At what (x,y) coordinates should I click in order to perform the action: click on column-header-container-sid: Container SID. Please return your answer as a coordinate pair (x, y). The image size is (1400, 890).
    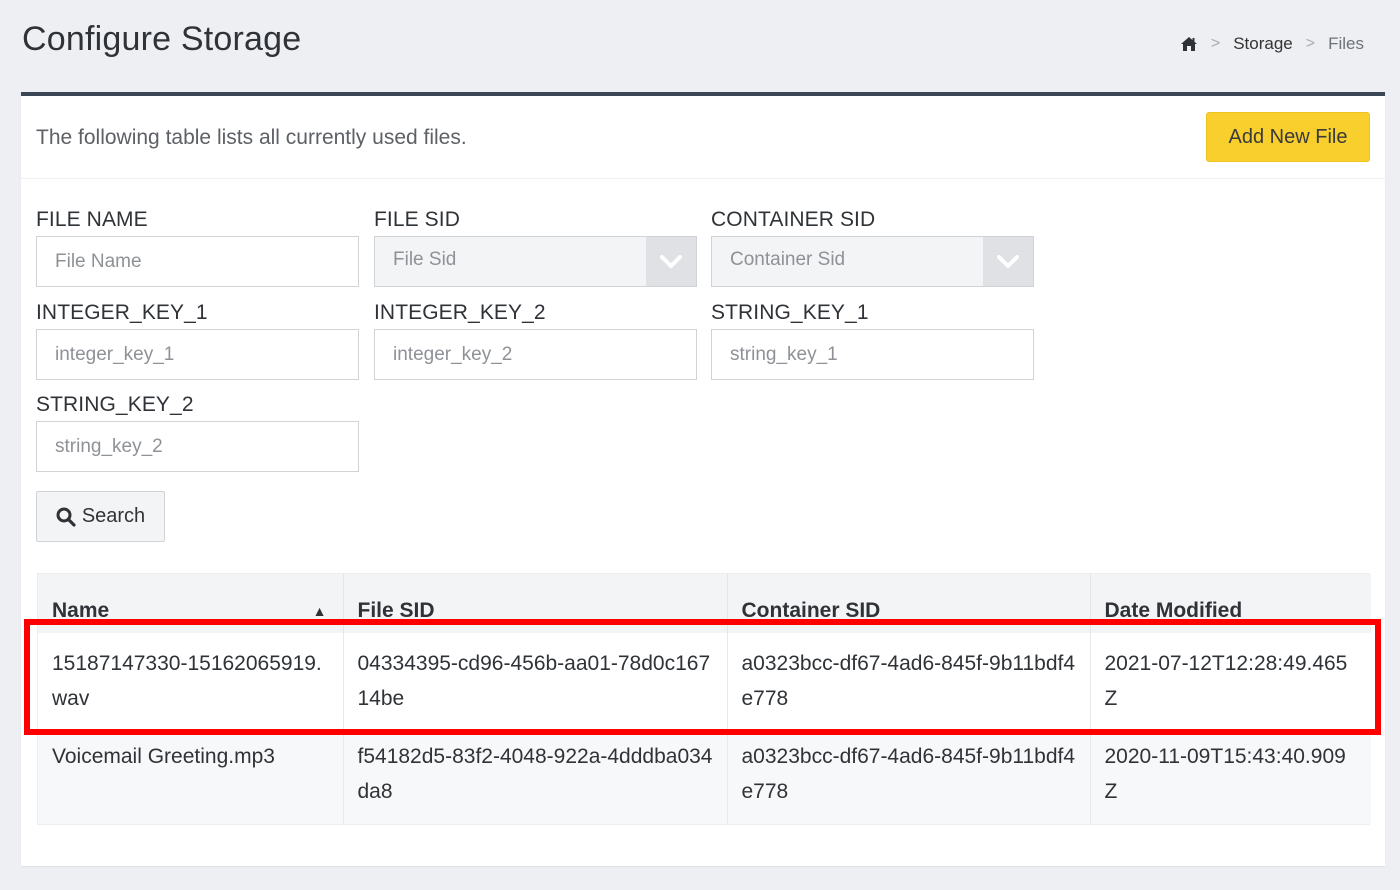
    Looking at the image, I should click on (909, 603).